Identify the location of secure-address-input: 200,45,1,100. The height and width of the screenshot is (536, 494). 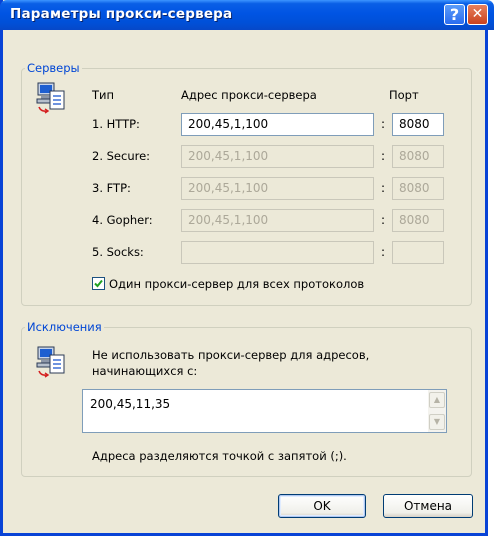
(277, 156).